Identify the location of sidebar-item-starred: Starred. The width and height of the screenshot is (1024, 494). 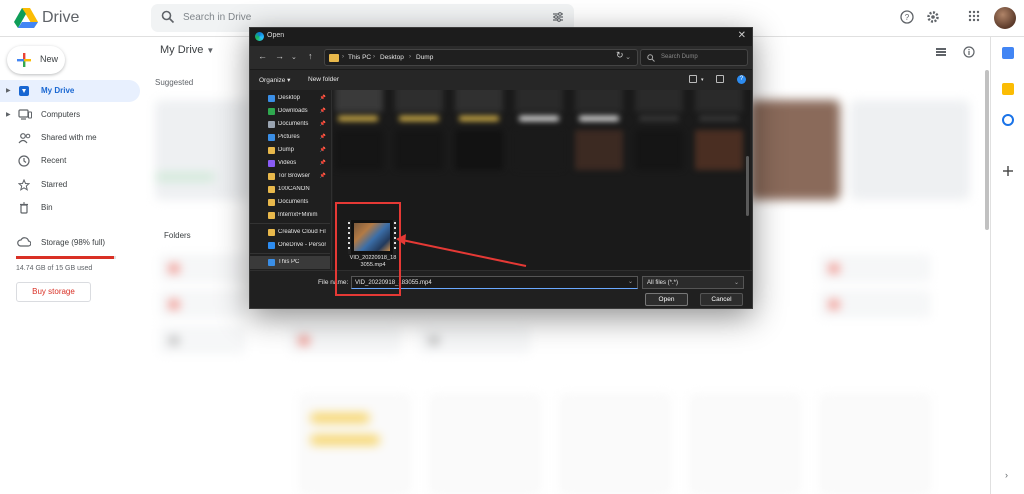
(70, 185).